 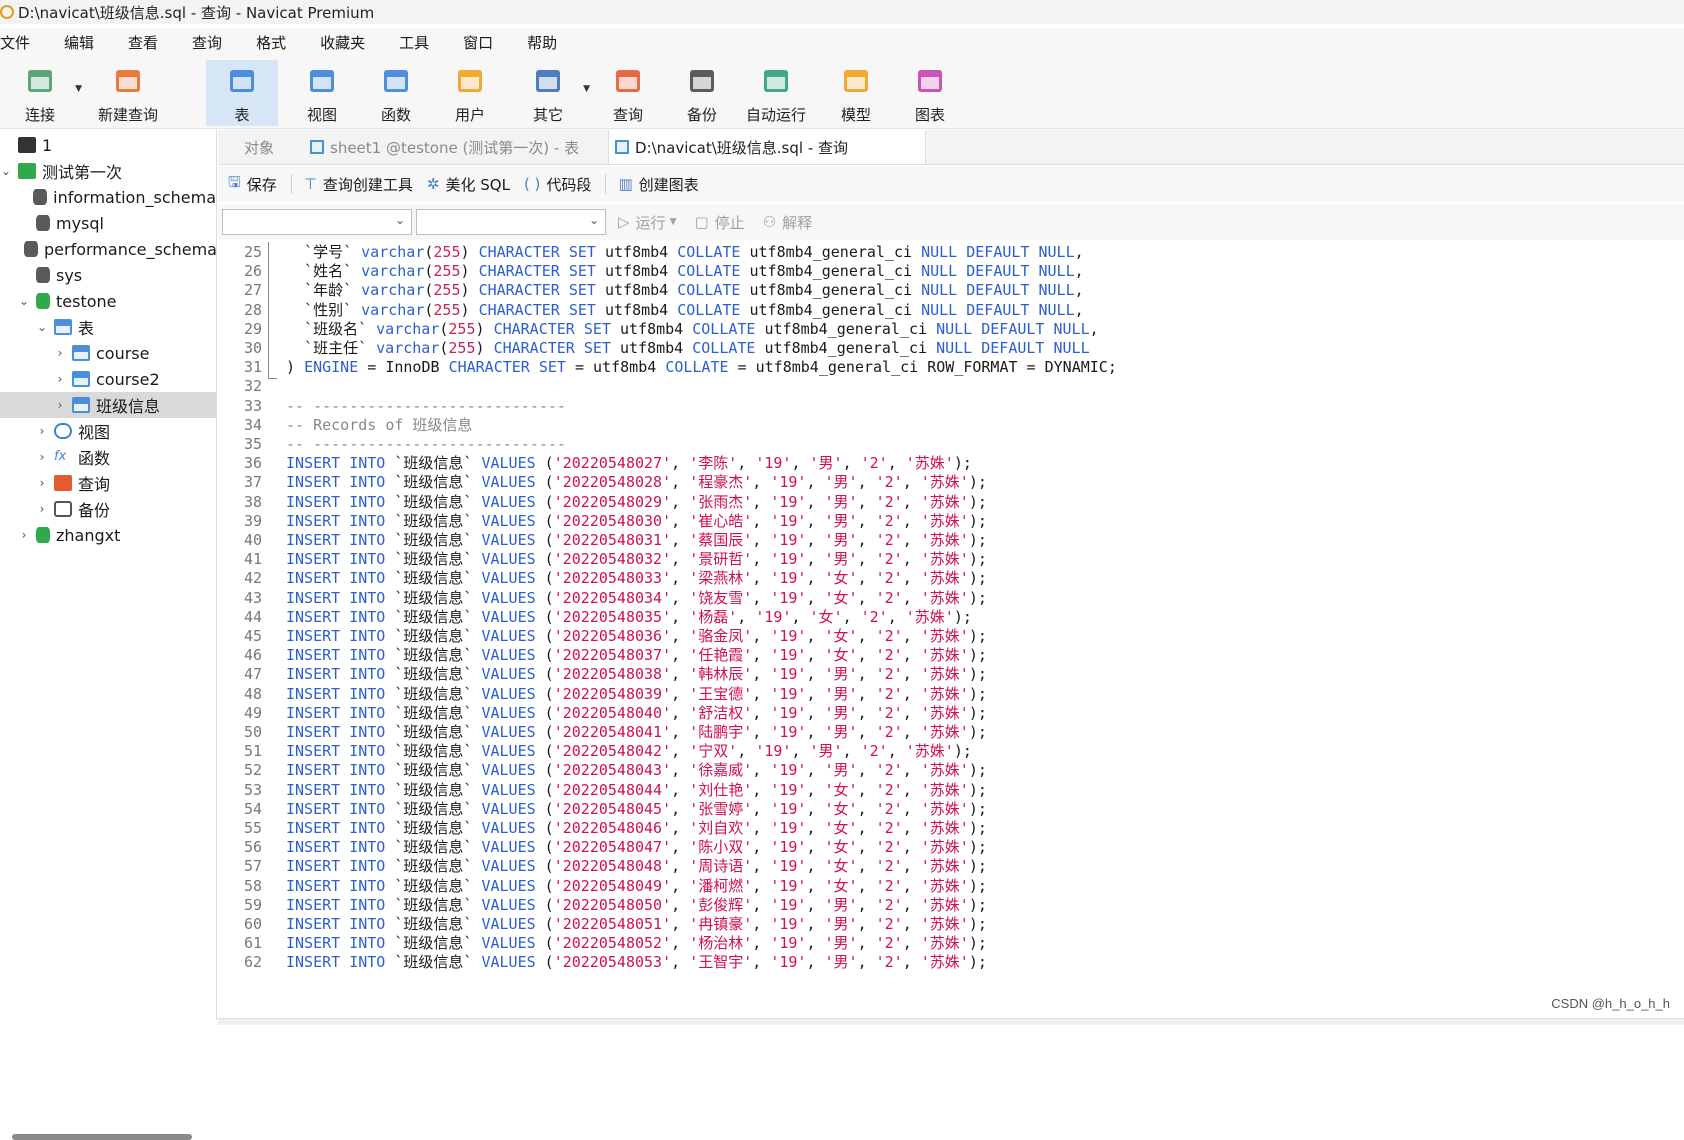 I want to click on fold-guide, so click(x=272, y=310).